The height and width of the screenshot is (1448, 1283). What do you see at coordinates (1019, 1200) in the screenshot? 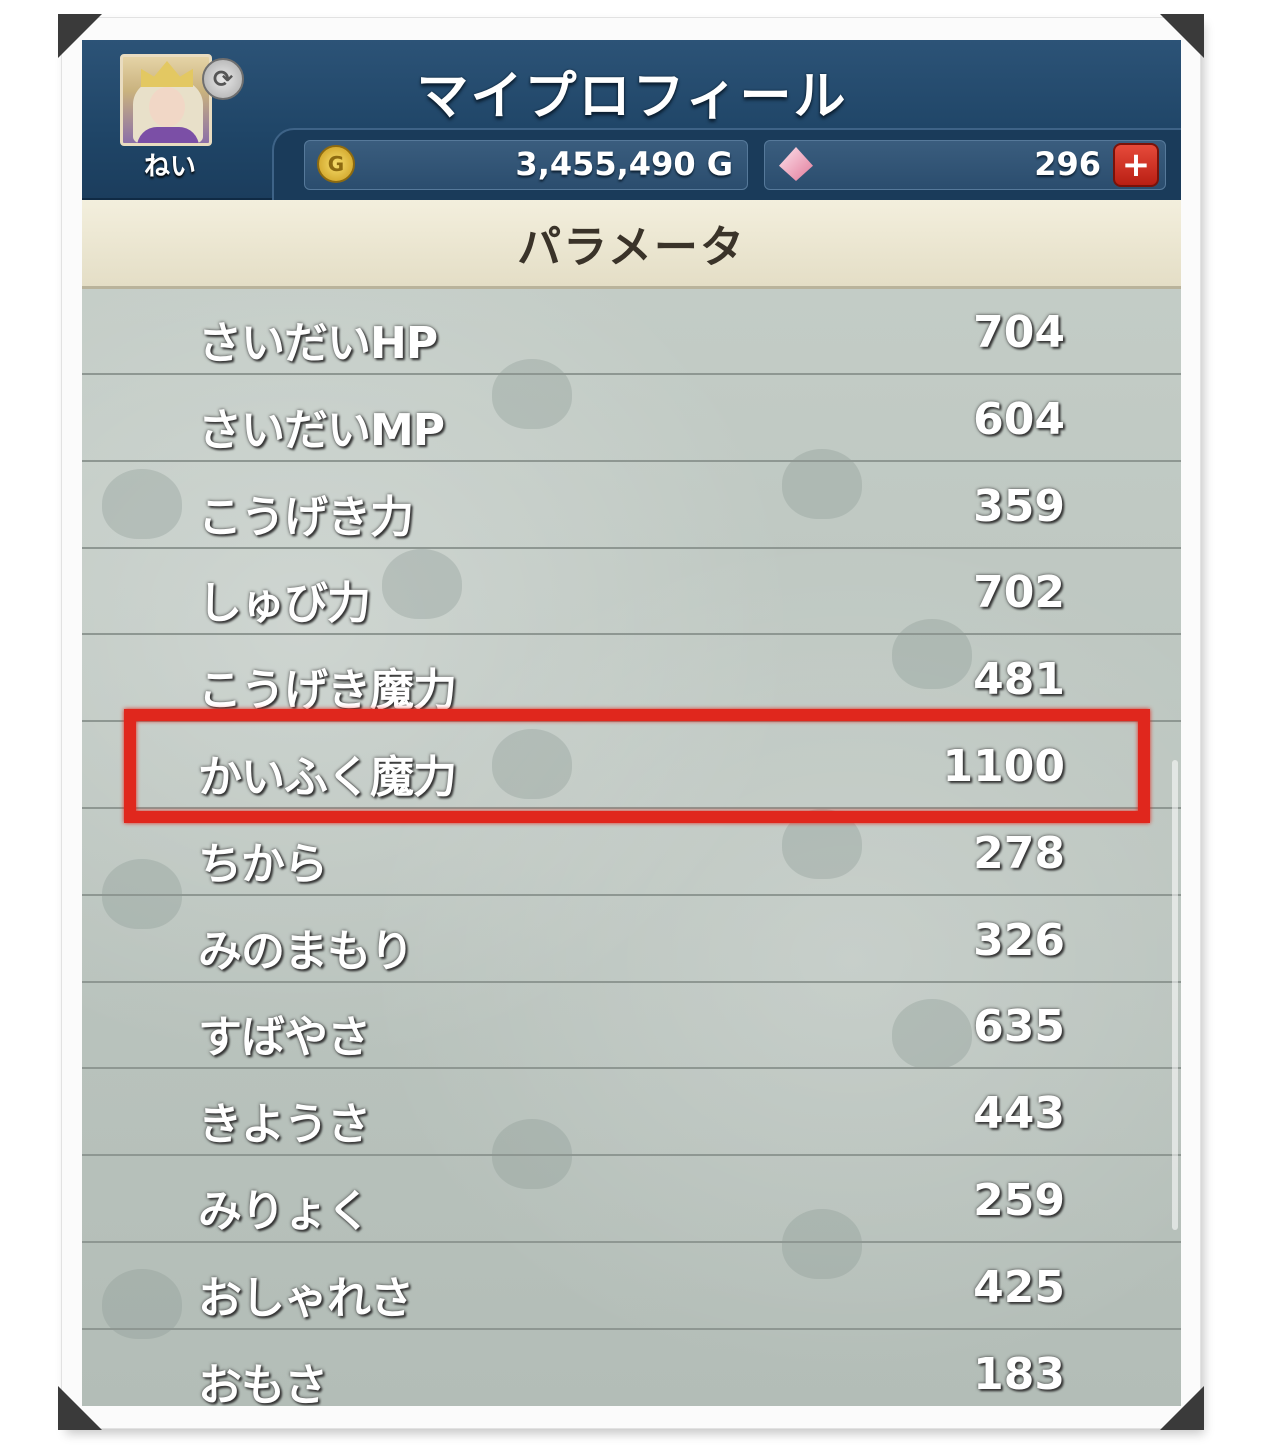
I see `parameter-value: 259` at bounding box center [1019, 1200].